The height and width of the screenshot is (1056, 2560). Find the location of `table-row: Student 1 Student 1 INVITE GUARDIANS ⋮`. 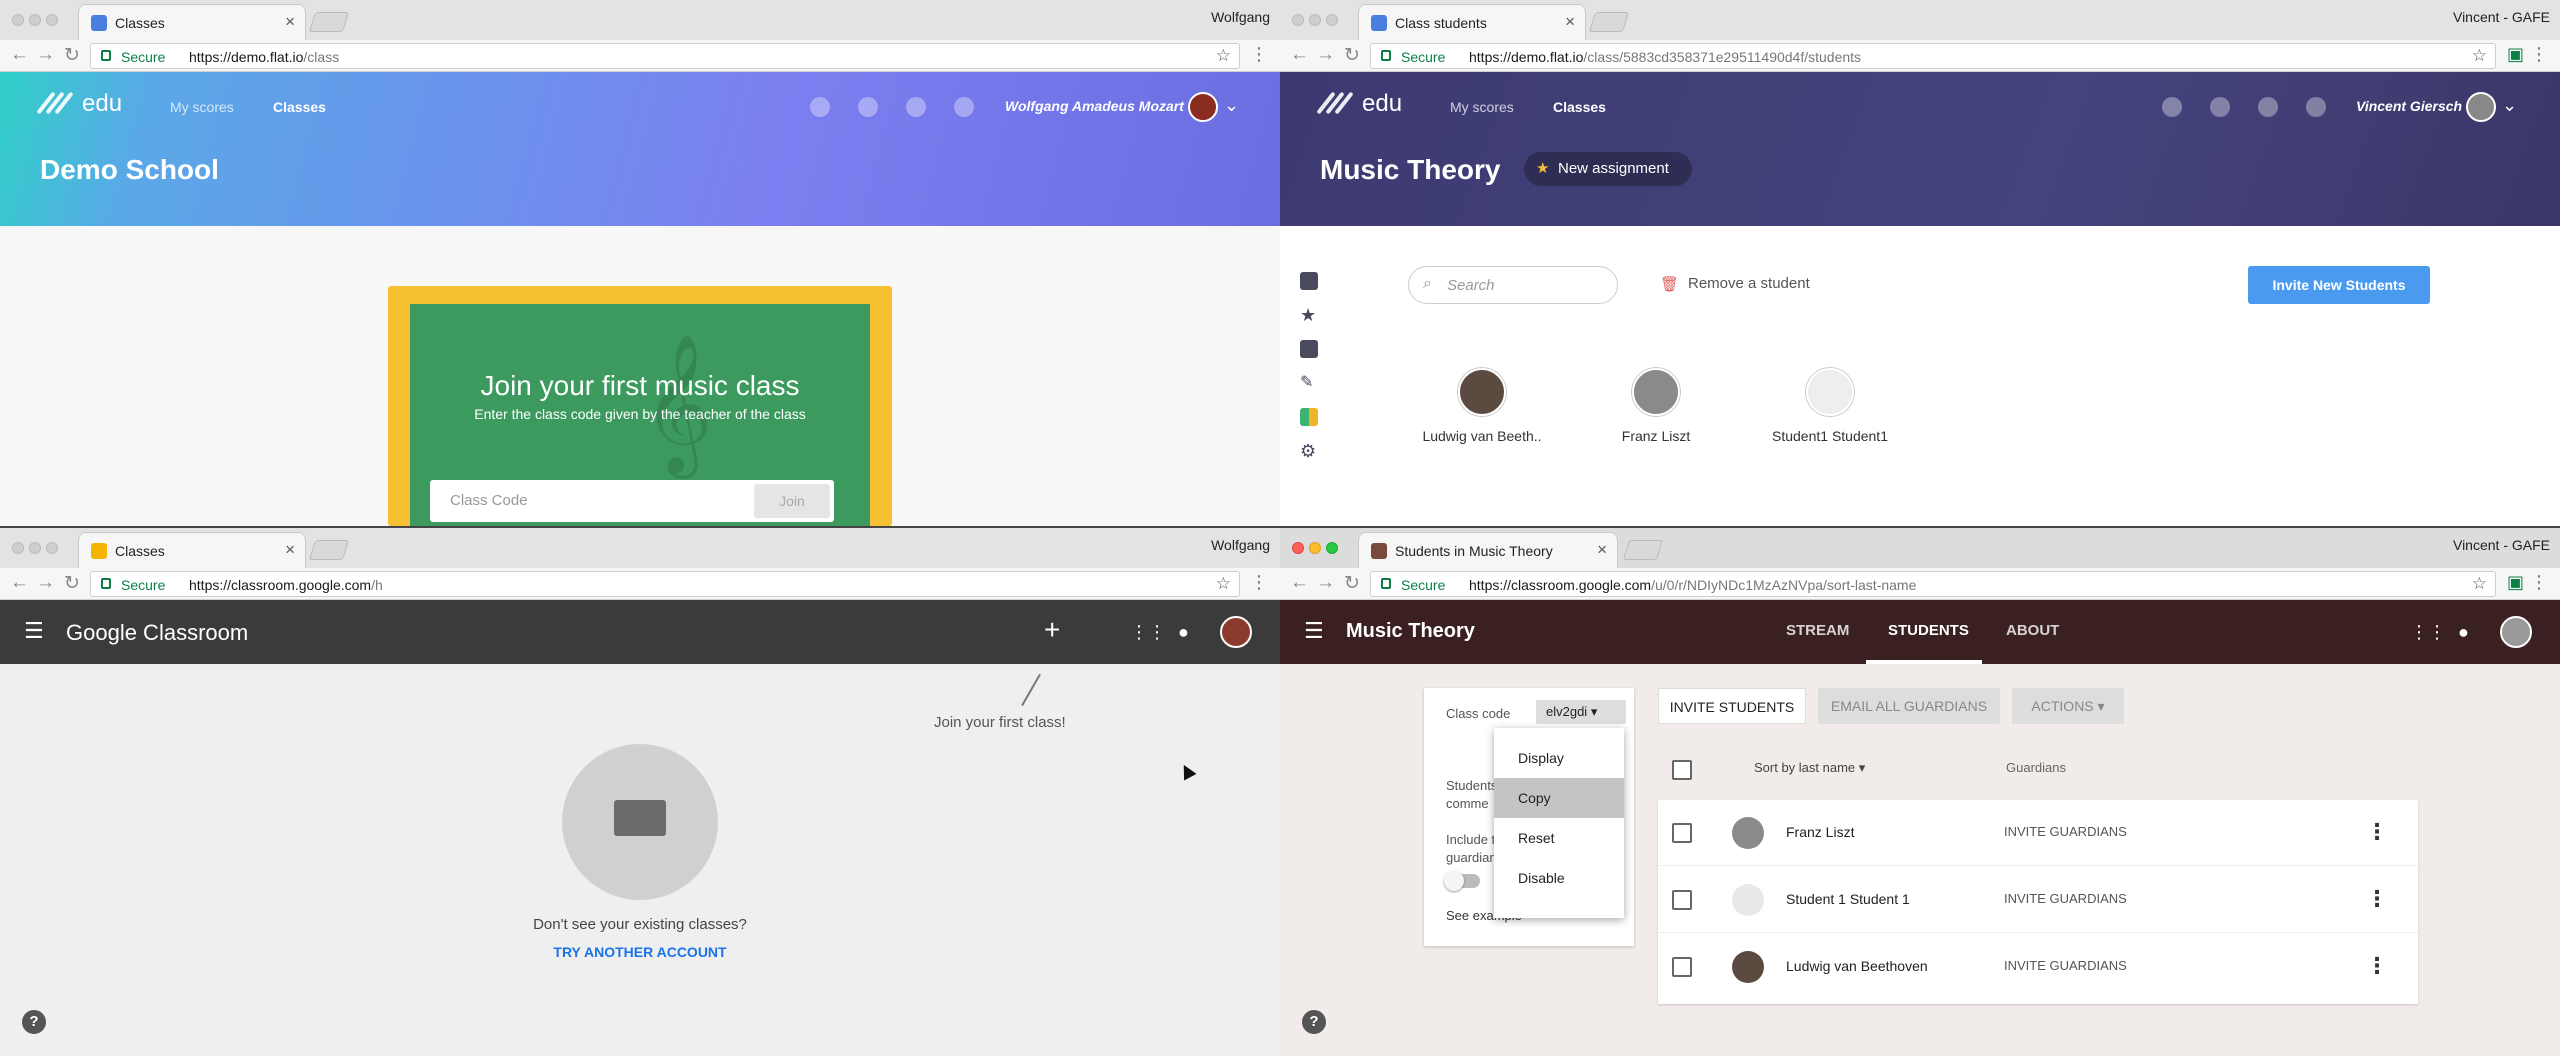

table-row: Student 1 Student 1 INVITE GUARDIANS ⋮ is located at coordinates (2038, 900).